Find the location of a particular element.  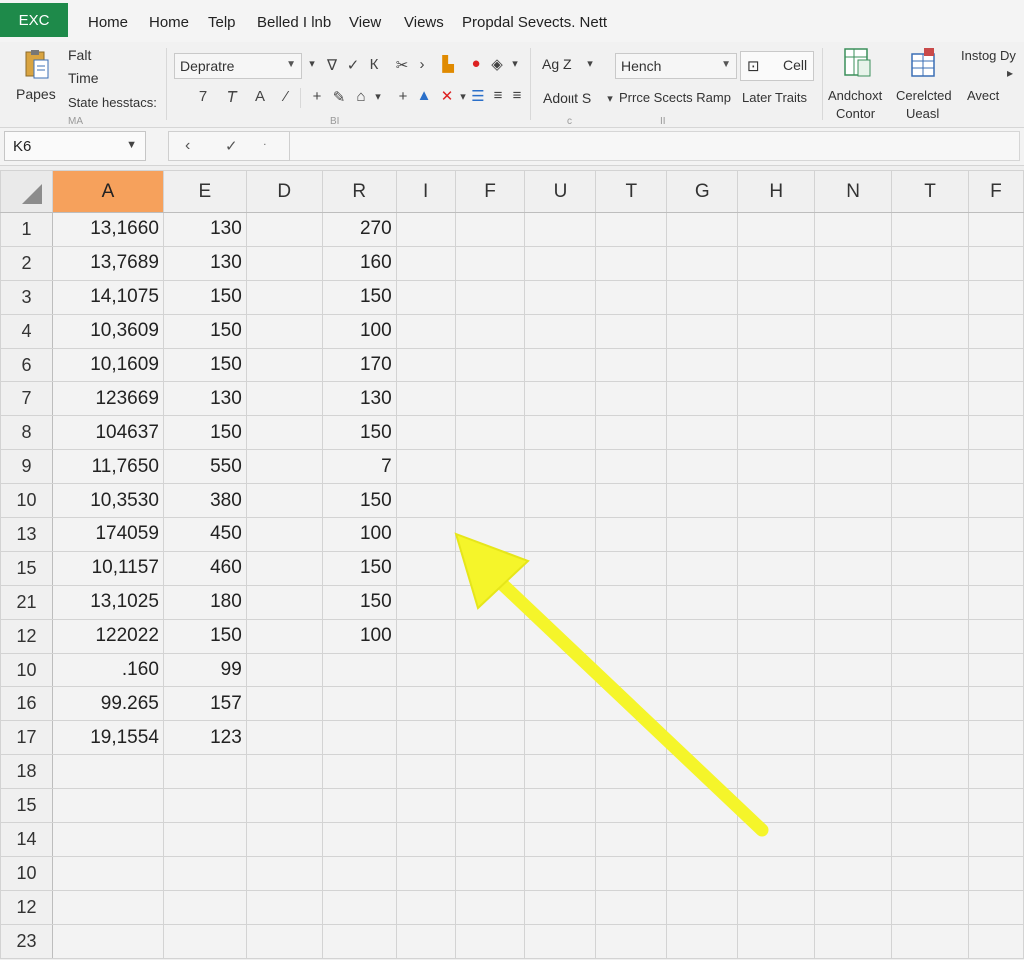

column-header-i: I is located at coordinates (425, 191).